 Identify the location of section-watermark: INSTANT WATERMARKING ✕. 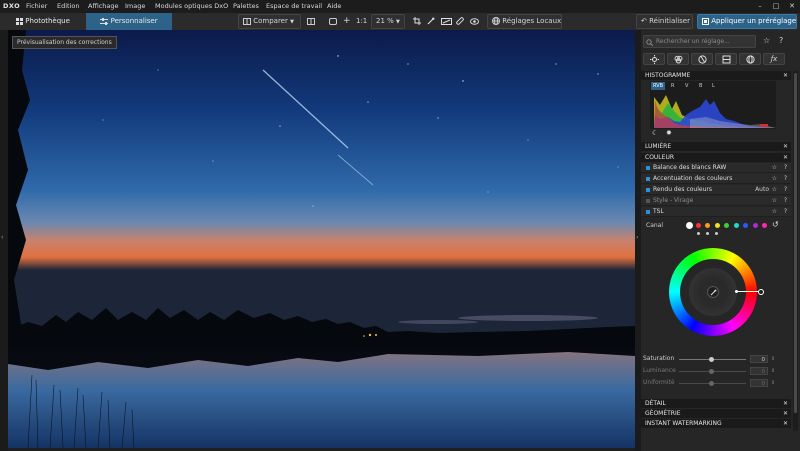
(716, 423).